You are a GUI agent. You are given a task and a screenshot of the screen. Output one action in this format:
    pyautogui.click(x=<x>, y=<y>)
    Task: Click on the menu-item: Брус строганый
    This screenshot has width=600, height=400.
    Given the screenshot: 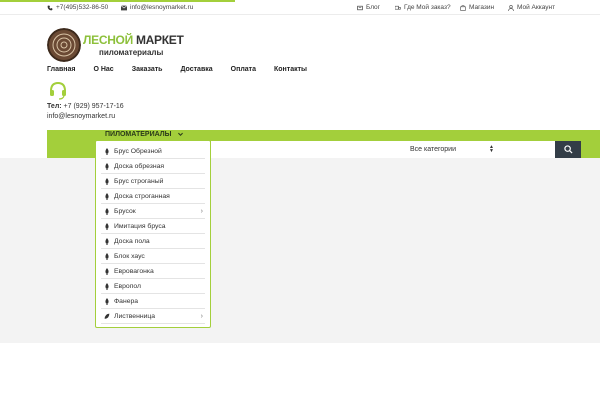 What is the action you would take?
    pyautogui.click(x=153, y=181)
    